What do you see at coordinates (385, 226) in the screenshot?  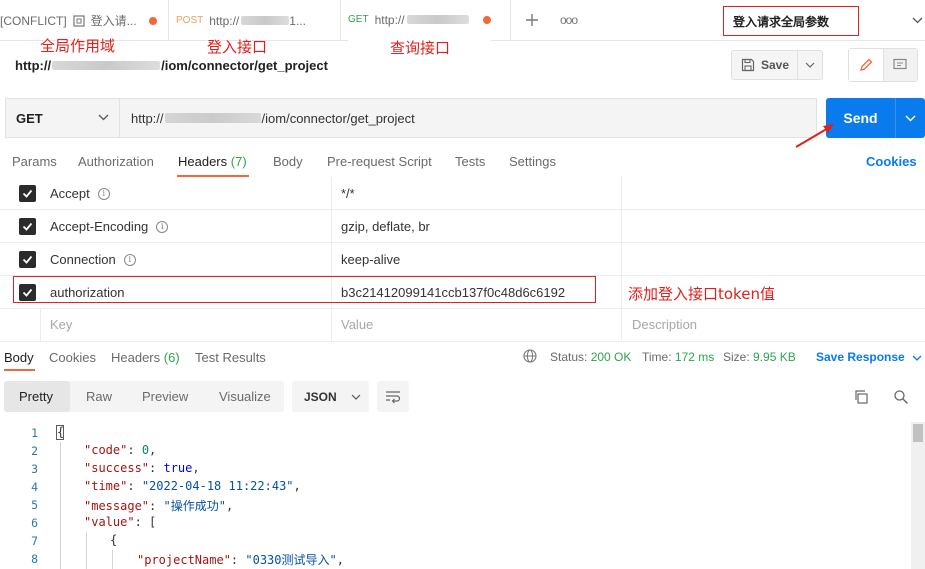 I see `header-value: gzip, deflate, br` at bounding box center [385, 226].